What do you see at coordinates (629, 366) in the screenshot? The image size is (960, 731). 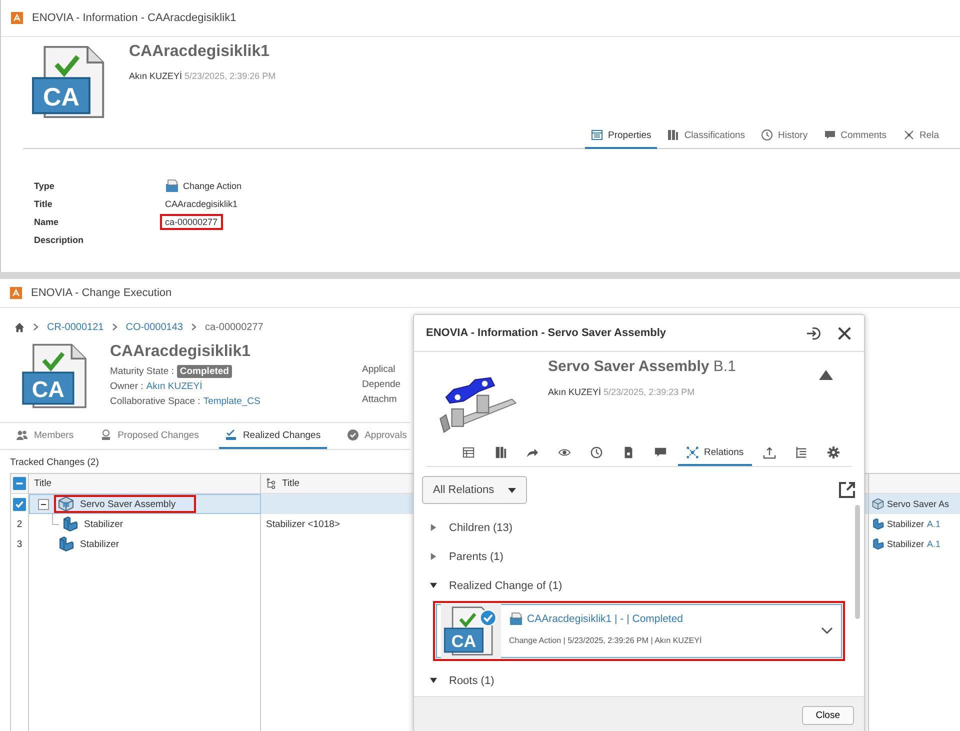 I see `object-title: Servo Saver Assembly` at bounding box center [629, 366].